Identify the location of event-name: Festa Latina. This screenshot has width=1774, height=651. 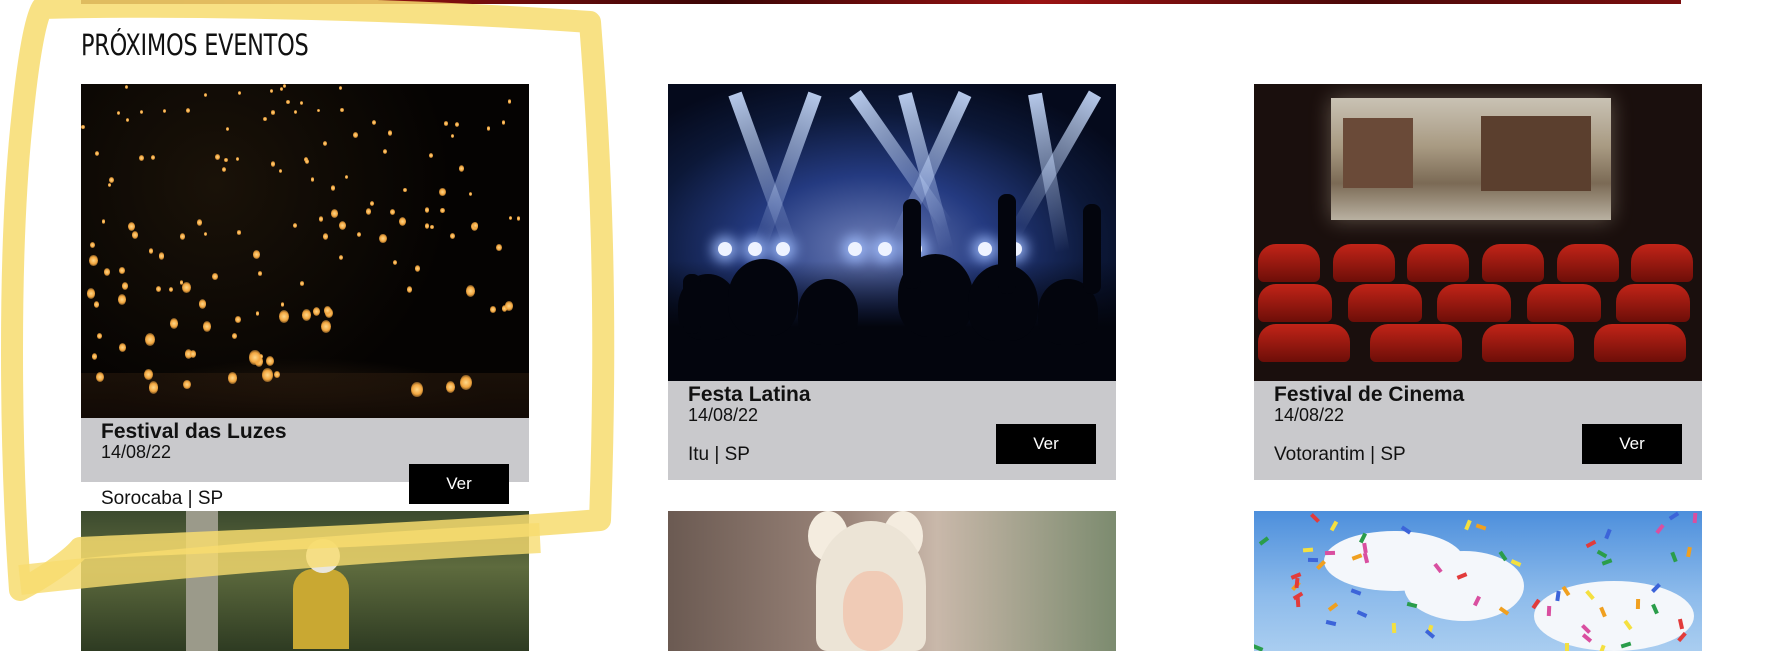
(749, 394).